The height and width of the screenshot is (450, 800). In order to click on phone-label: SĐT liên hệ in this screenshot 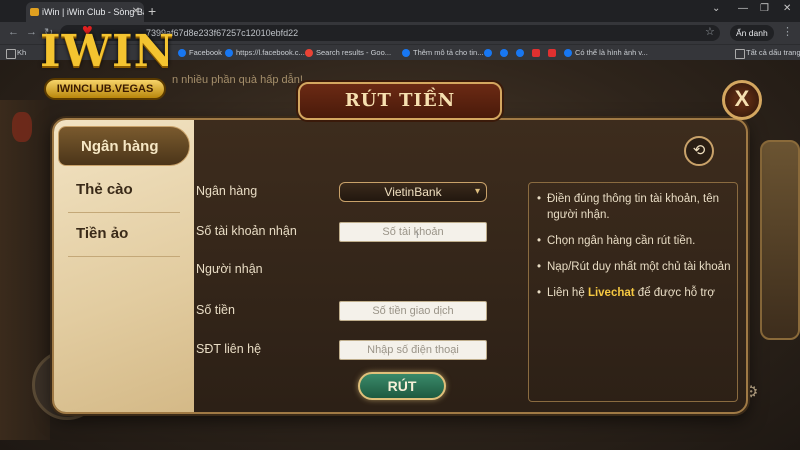, I will do `click(229, 349)`.